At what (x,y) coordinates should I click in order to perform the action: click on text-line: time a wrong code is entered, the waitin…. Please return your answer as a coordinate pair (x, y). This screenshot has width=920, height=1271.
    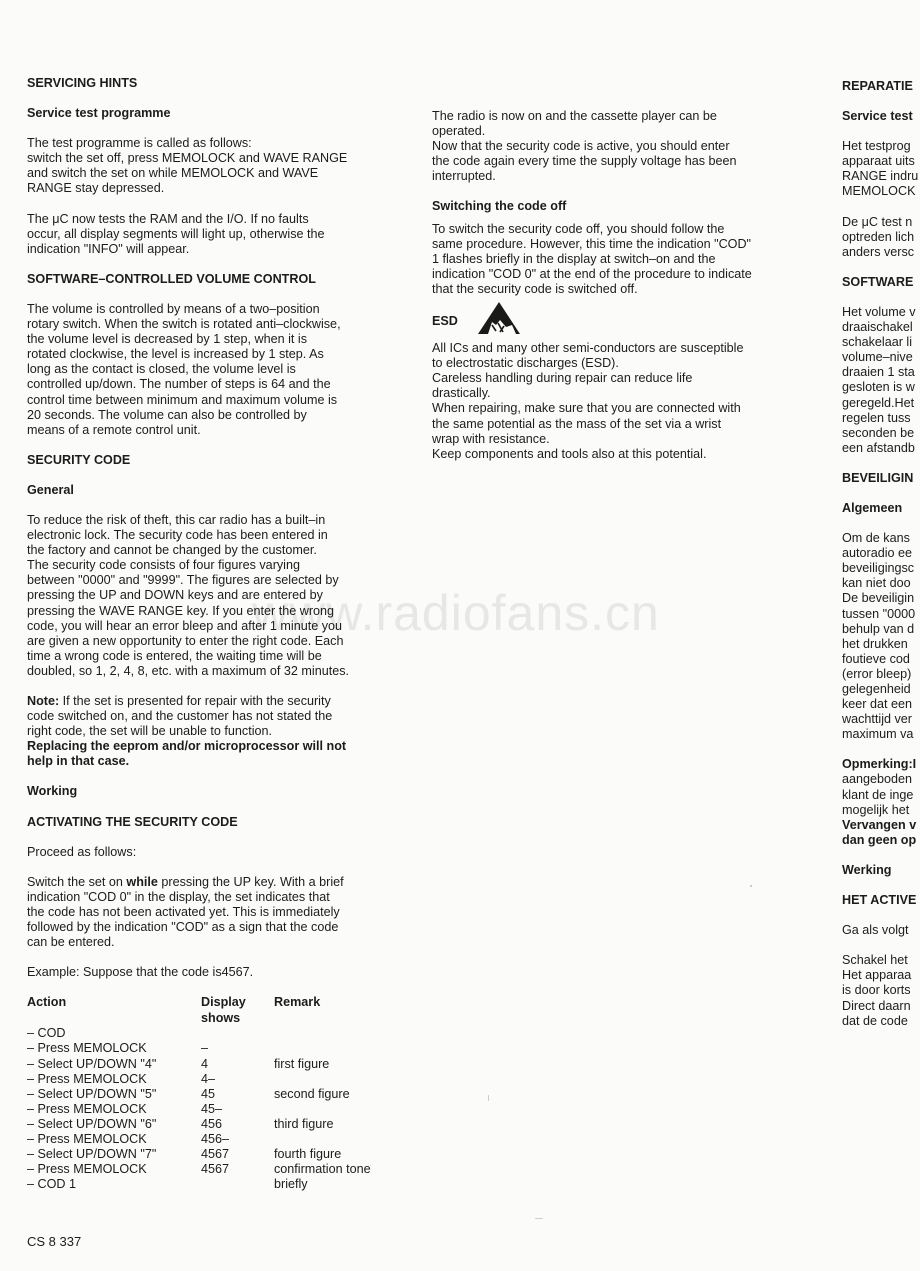
    Looking at the image, I should click on (174, 655).